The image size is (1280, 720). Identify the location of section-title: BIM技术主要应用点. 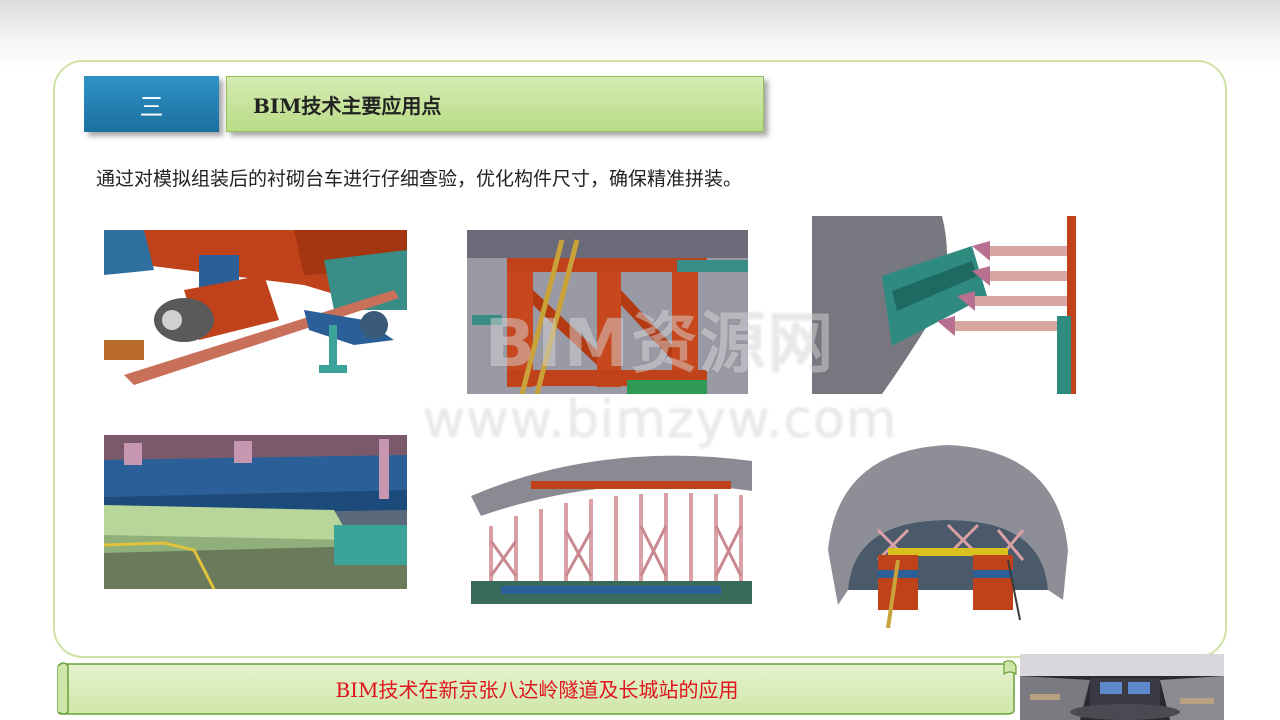
(495, 104).